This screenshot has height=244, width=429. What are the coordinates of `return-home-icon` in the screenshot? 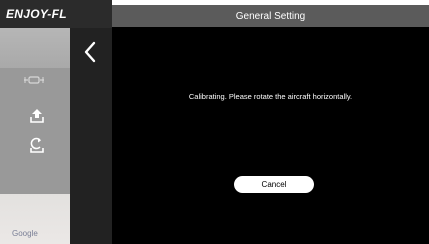 It's located at (37, 145).